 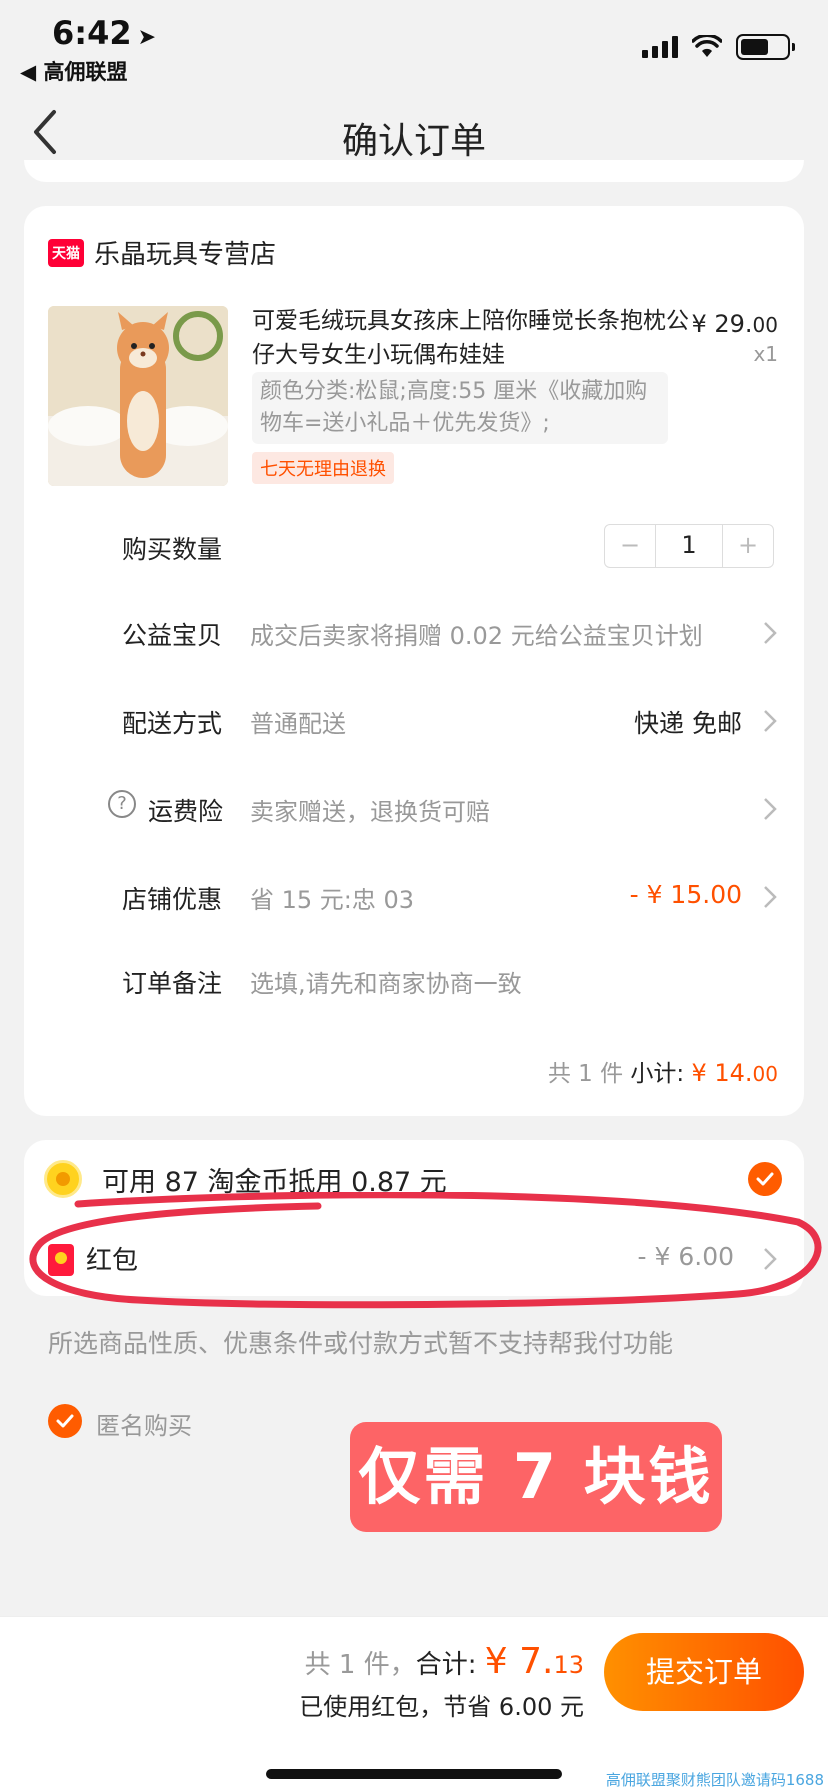 What do you see at coordinates (460, 408) in the screenshot?
I see `product-sku: 颜色分类:松鼠;高度:55 厘米《收藏加购物车=送小礼品＋优先发货》;` at bounding box center [460, 408].